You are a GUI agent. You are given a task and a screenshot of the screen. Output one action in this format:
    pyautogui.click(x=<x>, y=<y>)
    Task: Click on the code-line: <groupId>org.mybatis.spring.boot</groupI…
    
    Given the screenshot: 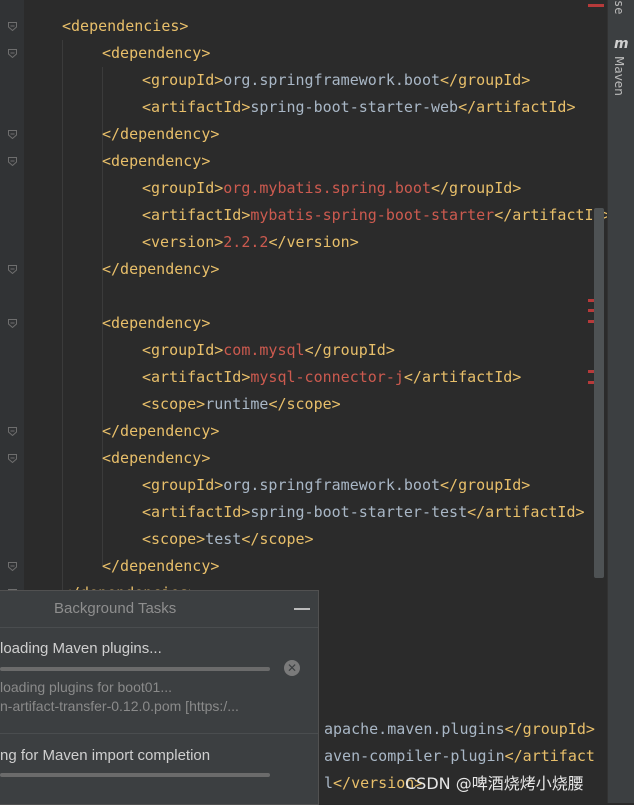 What is the action you would take?
    pyautogui.click(x=331, y=188)
    